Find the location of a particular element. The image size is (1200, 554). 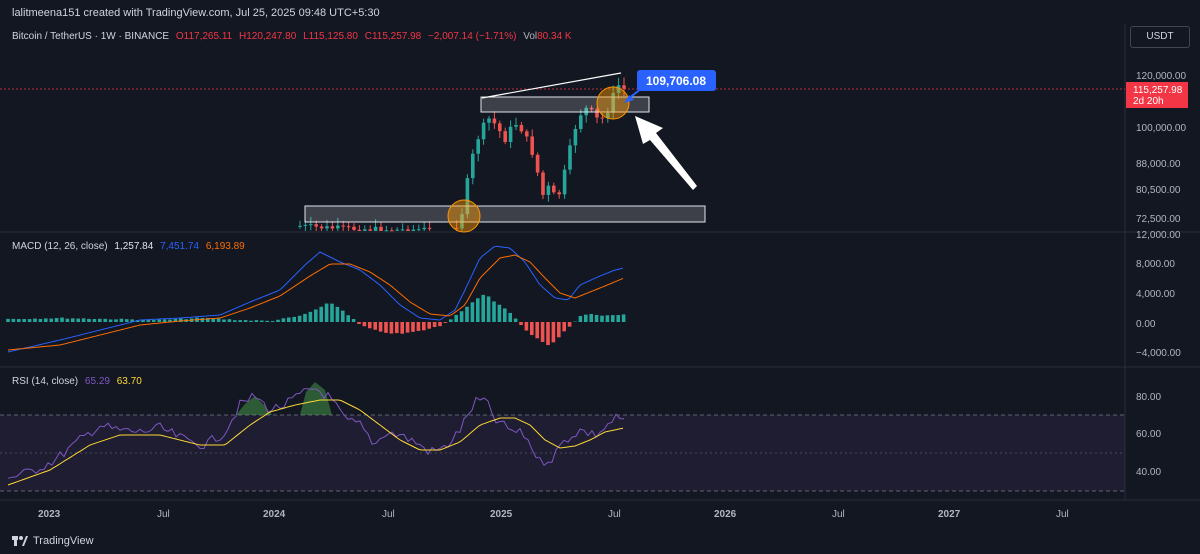

rsi-legend: RSI (14, close) 65.29 63.70 is located at coordinates (79, 381).